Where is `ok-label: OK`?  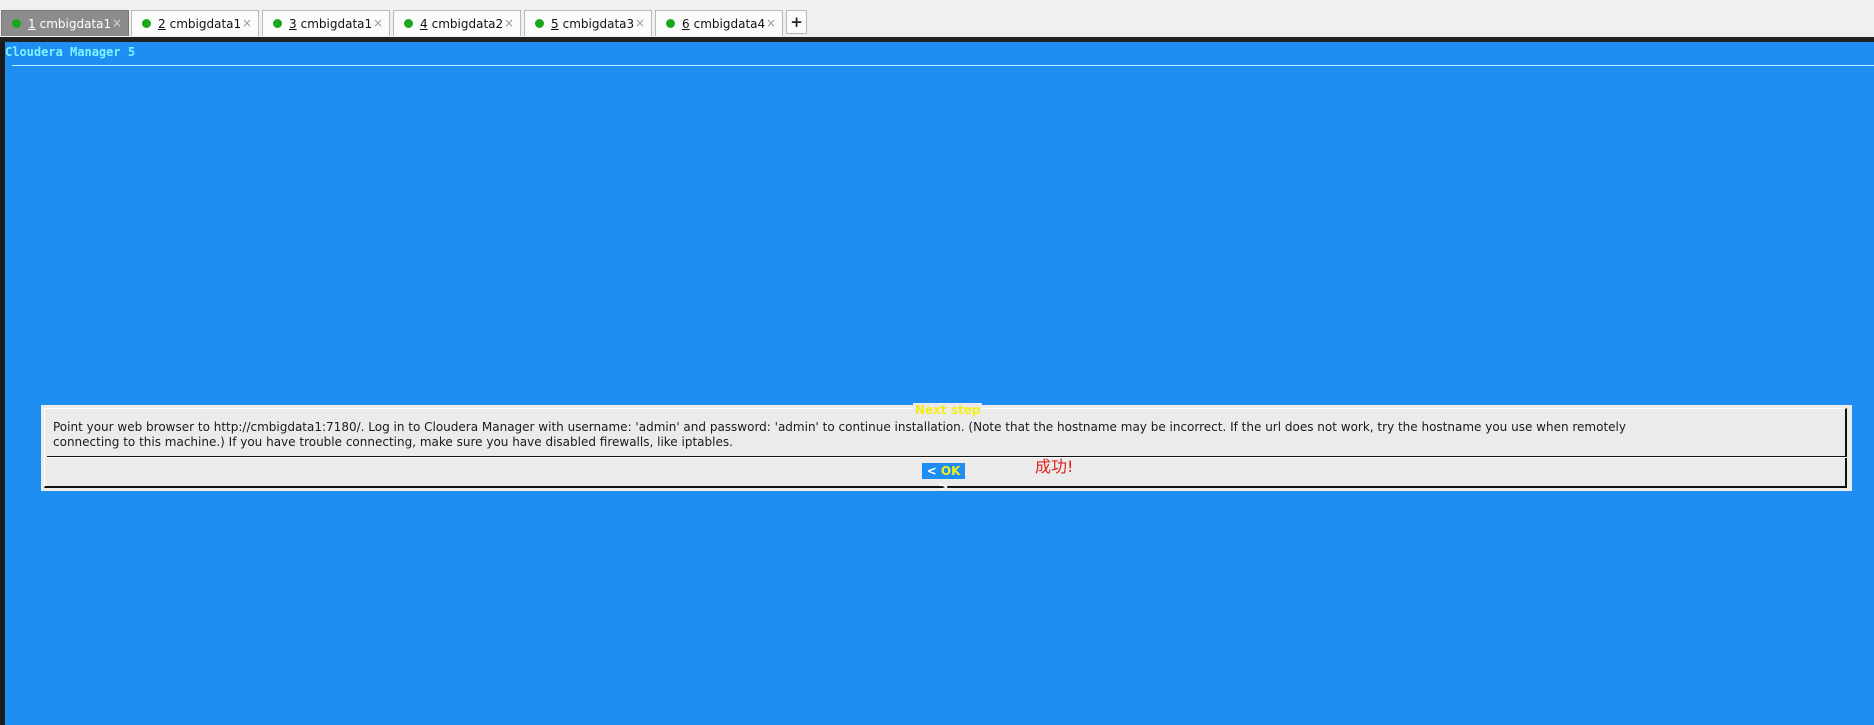 ok-label: OK is located at coordinates (950, 471).